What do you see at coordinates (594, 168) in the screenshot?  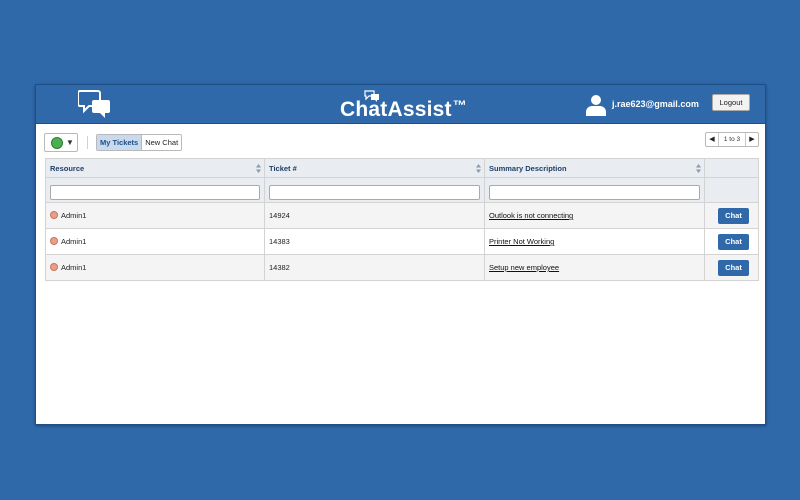 I see `column-header-summary: Summary Description` at bounding box center [594, 168].